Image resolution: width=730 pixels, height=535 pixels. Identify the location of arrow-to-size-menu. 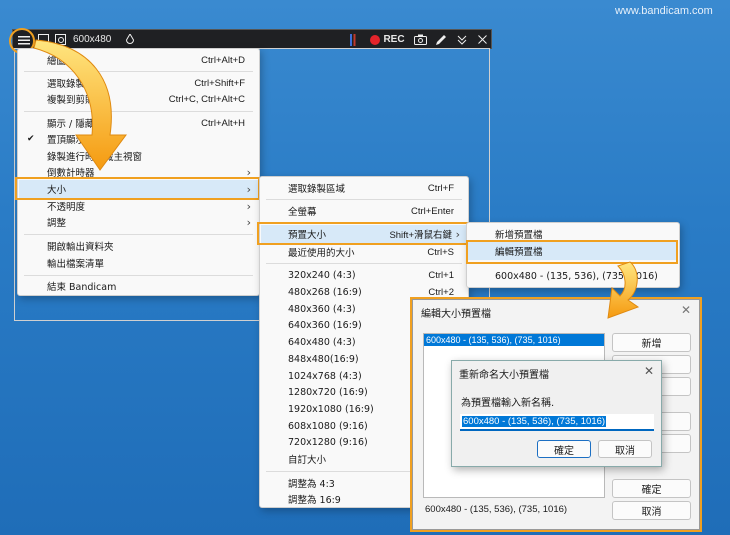
(80, 105).